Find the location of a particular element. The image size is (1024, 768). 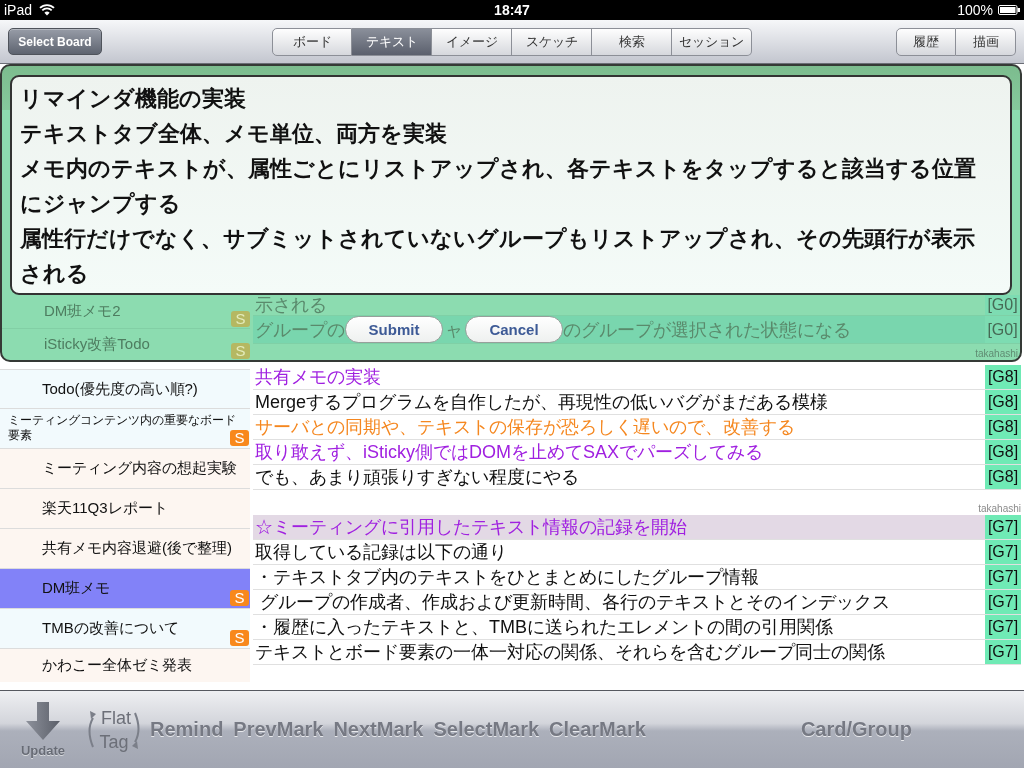

memo-line: ・テキストタブ内のテキストをひとまとめにしたグループ情報 is located at coordinates (619, 577).